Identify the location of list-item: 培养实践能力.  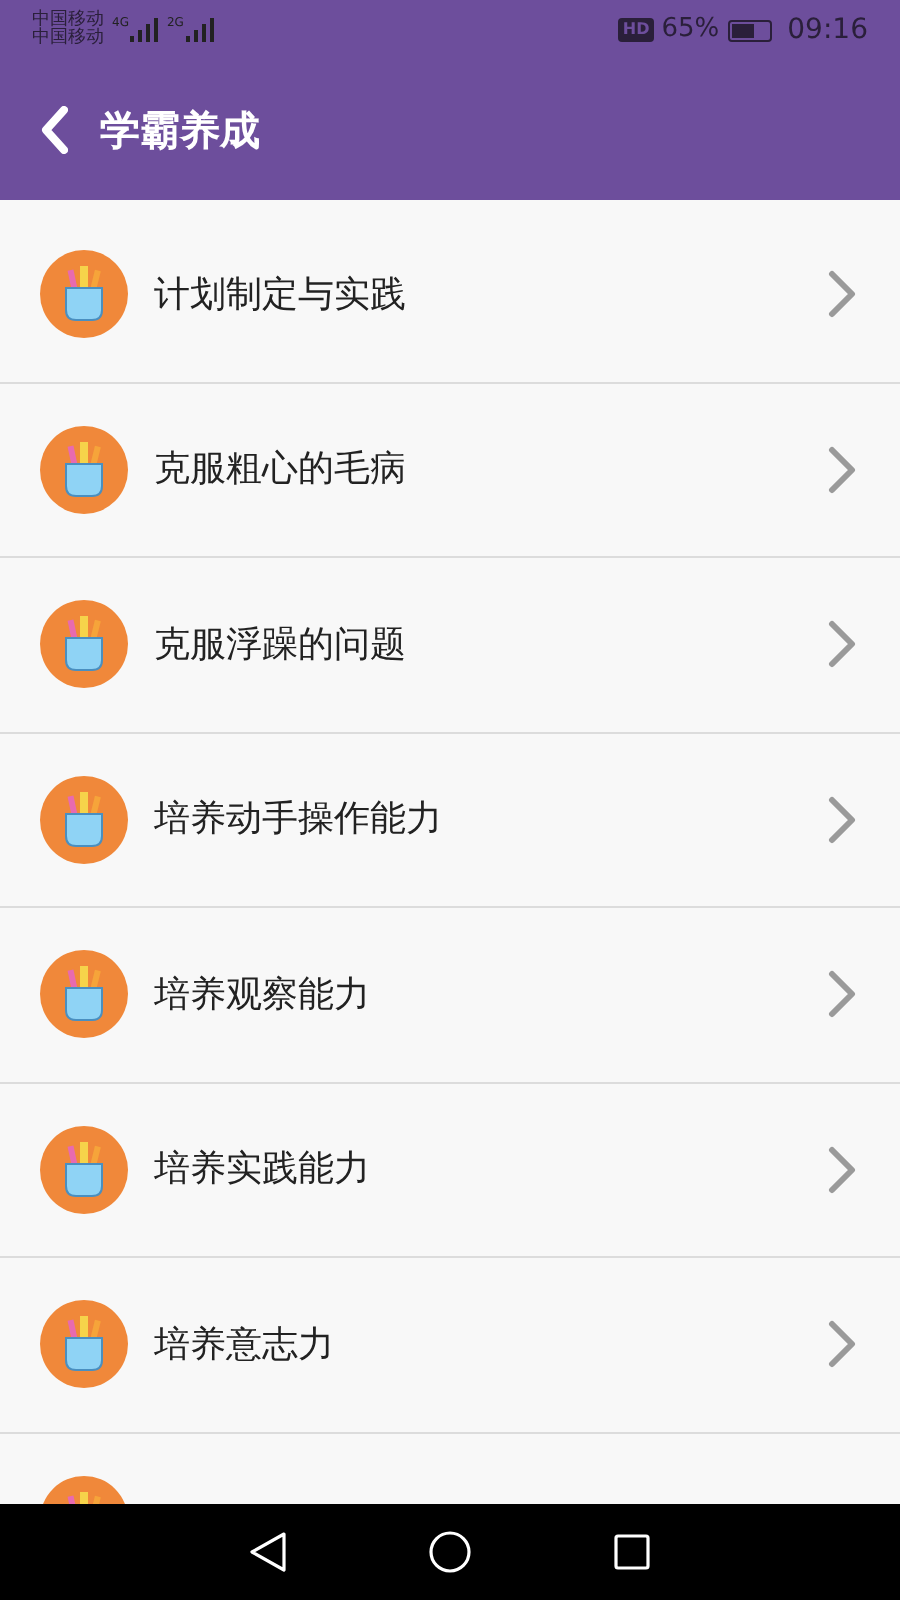
(450, 1170).